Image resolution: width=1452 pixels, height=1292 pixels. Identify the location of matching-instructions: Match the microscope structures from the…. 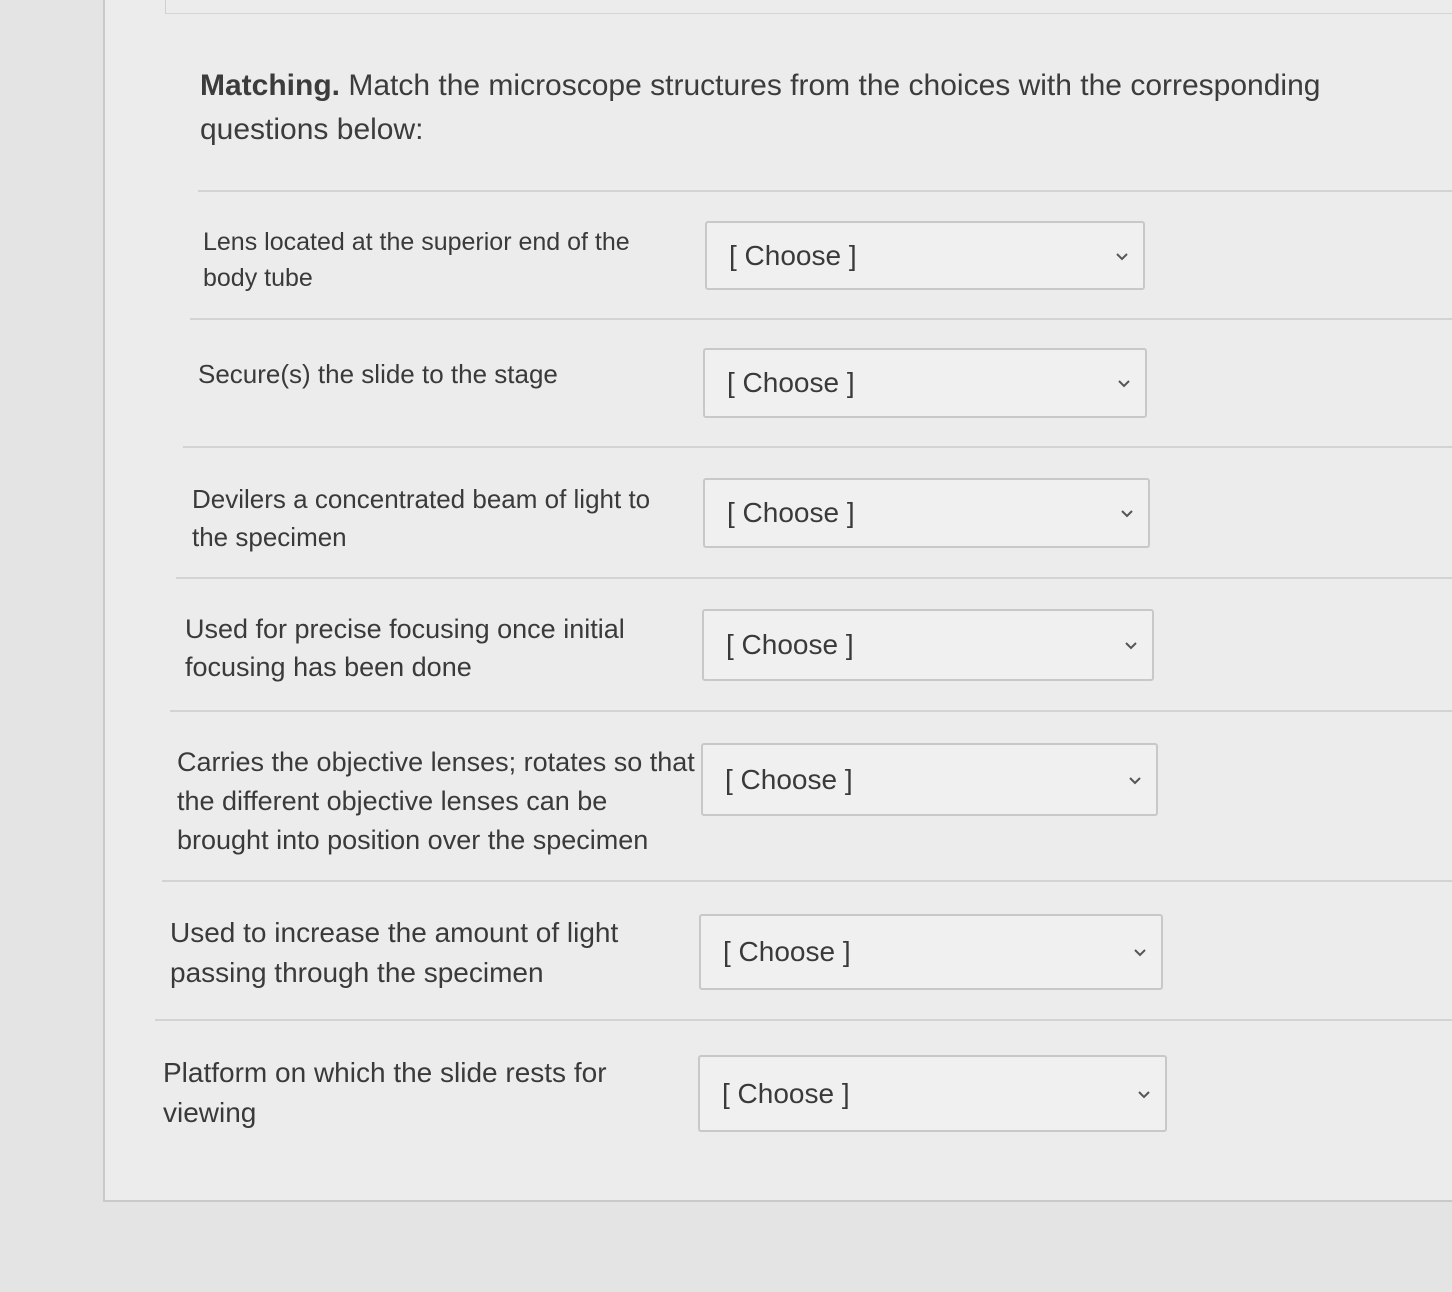
(760, 107).